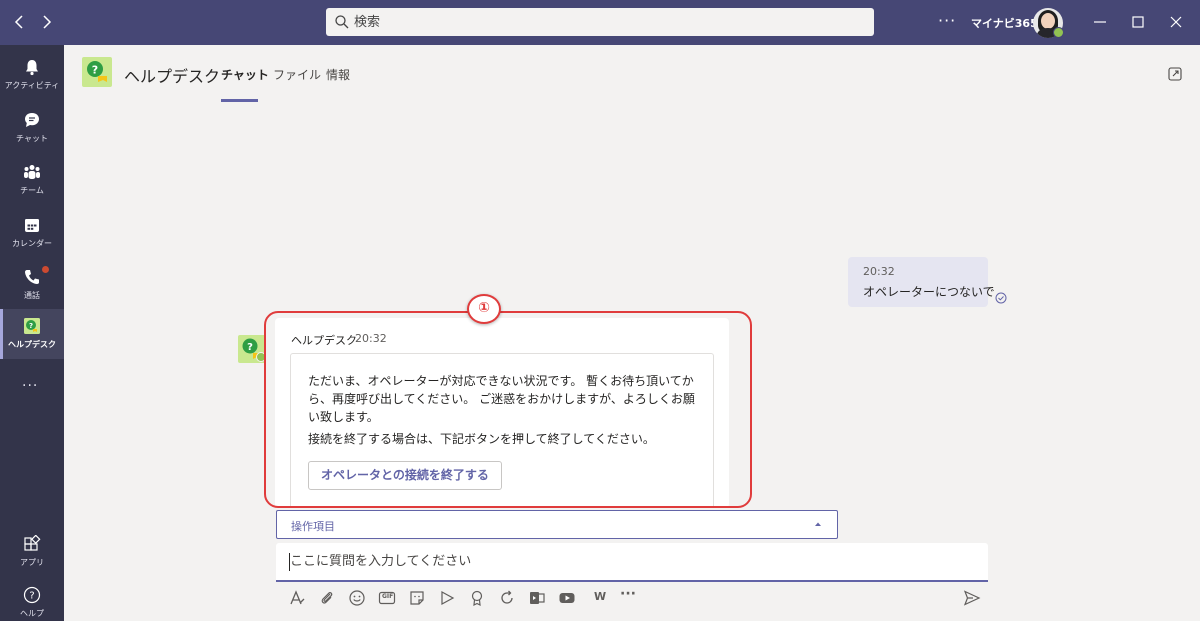 The height and width of the screenshot is (621, 1200). I want to click on tab-chat: チャット, so click(245, 74).